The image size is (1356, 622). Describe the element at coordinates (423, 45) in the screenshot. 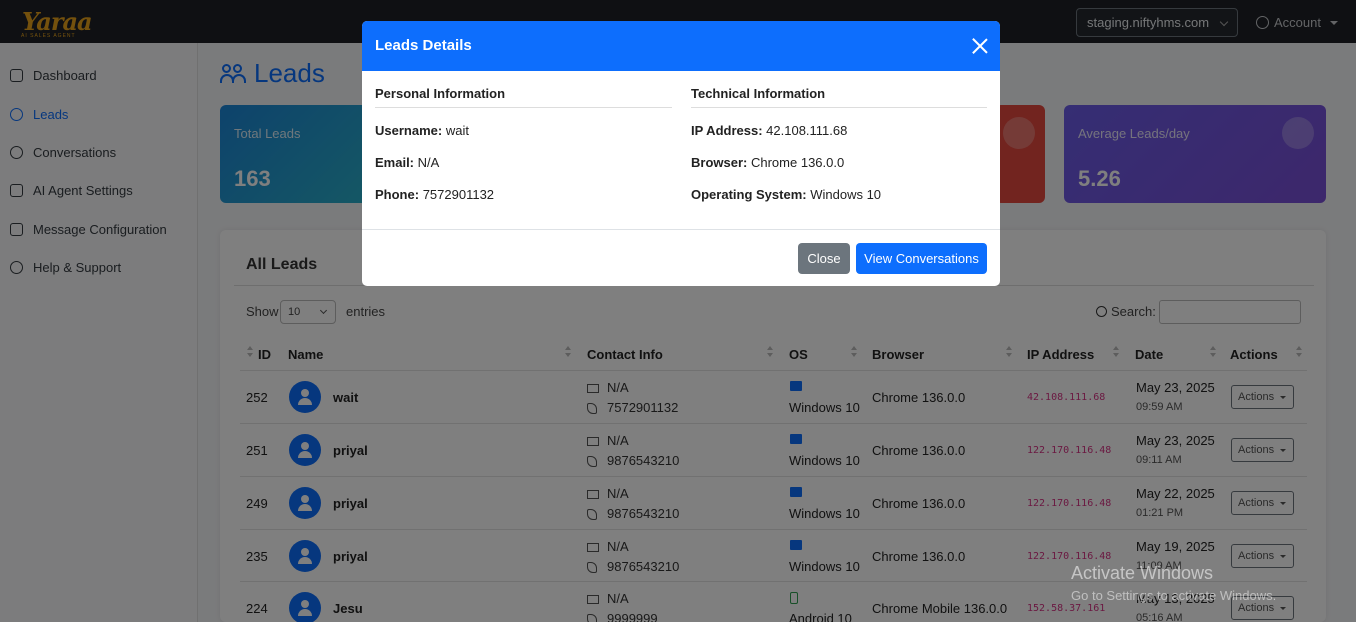

I see `modal-title: Leads Details` at that location.